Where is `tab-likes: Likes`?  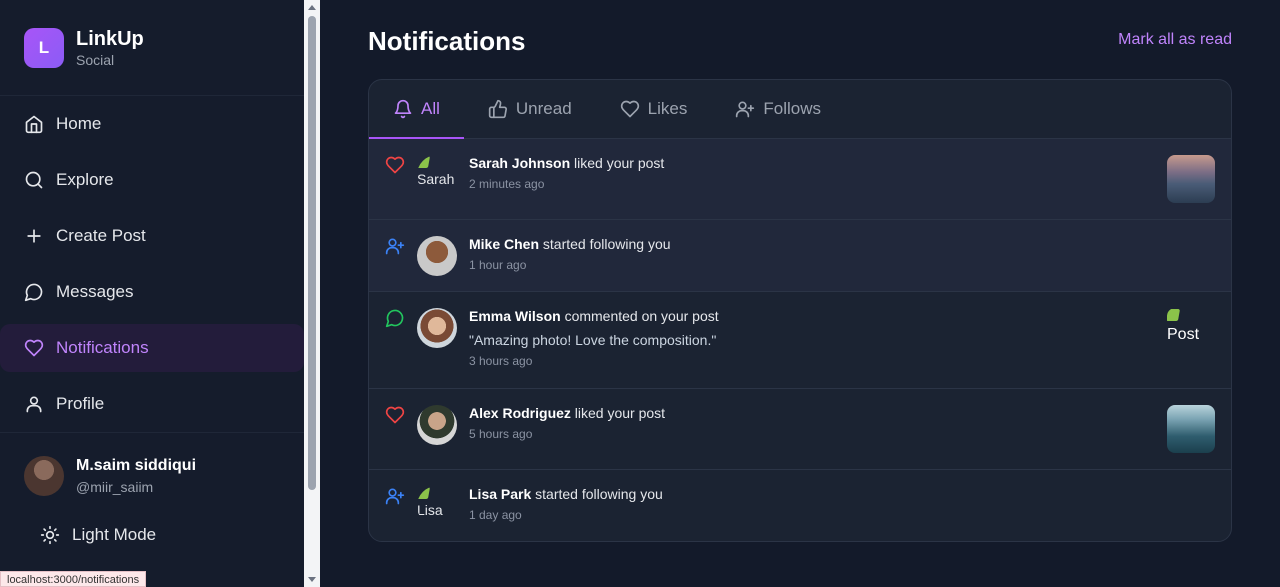 tab-likes: Likes is located at coordinates (654, 109).